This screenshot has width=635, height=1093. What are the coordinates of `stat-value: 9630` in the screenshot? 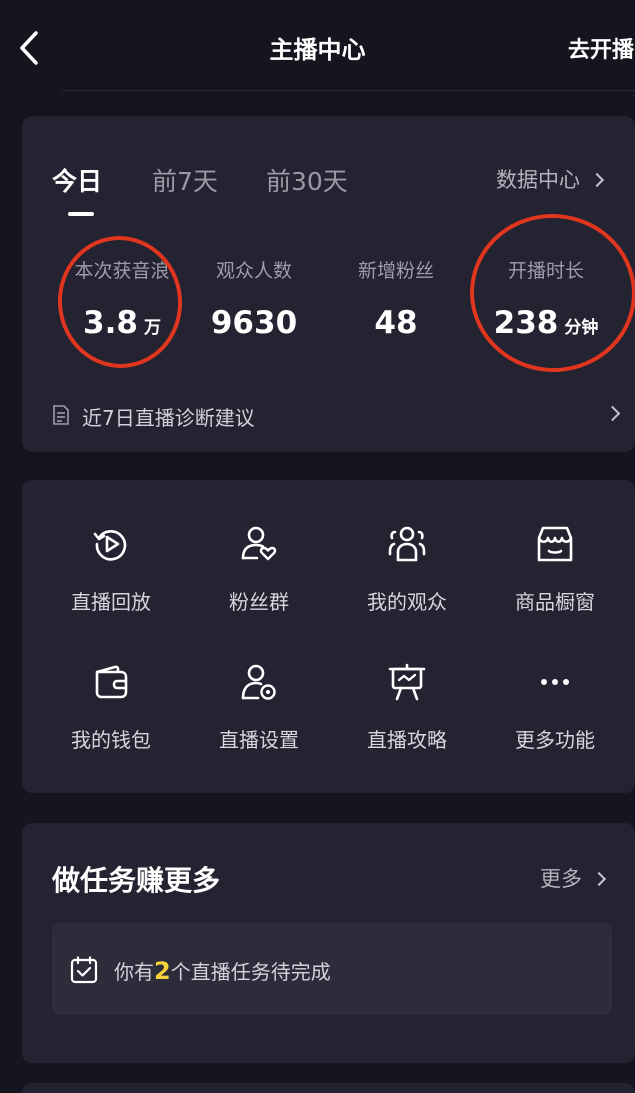 It's located at (254, 323).